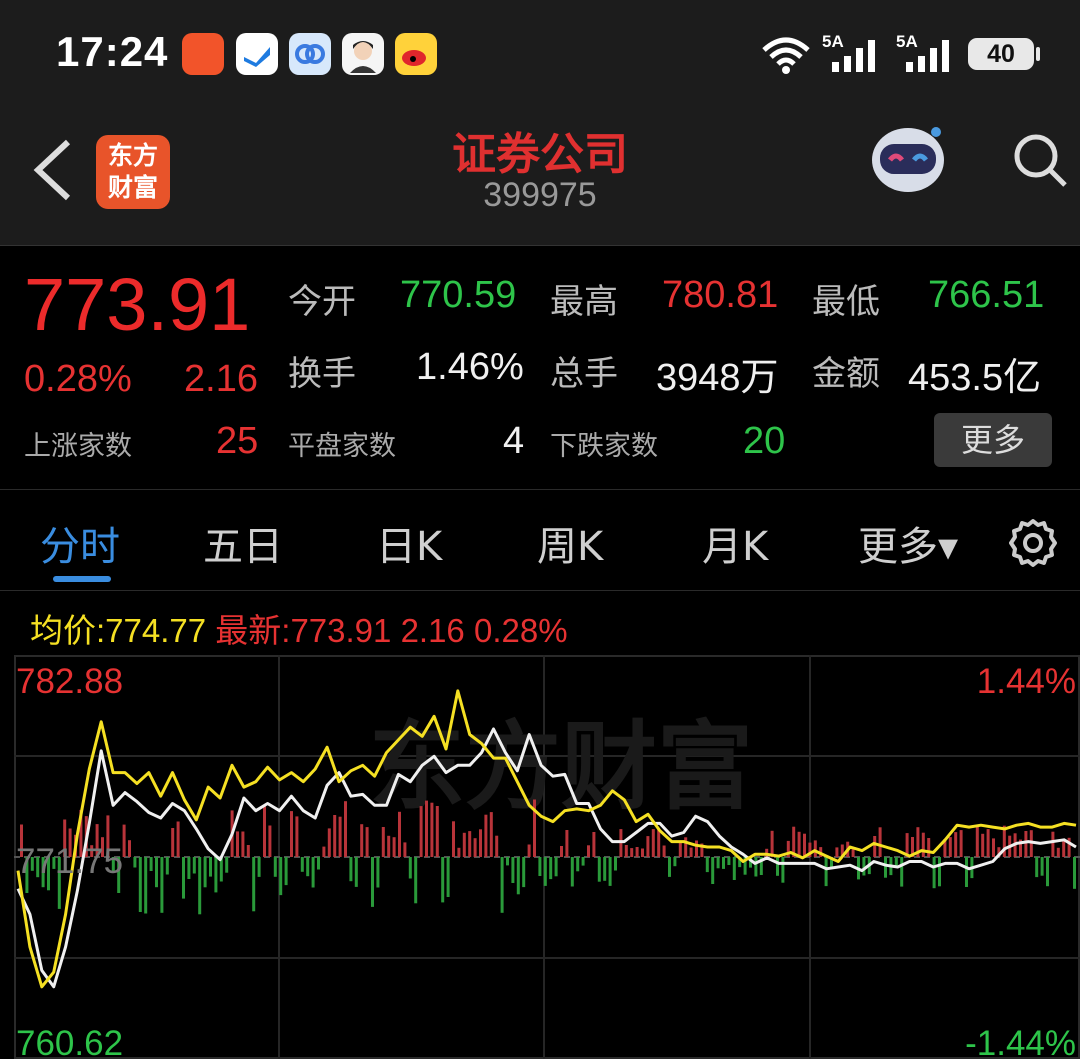 This screenshot has width=1080, height=1059. Describe the element at coordinates (856, 57) in the screenshot. I see `signal-icon` at that location.